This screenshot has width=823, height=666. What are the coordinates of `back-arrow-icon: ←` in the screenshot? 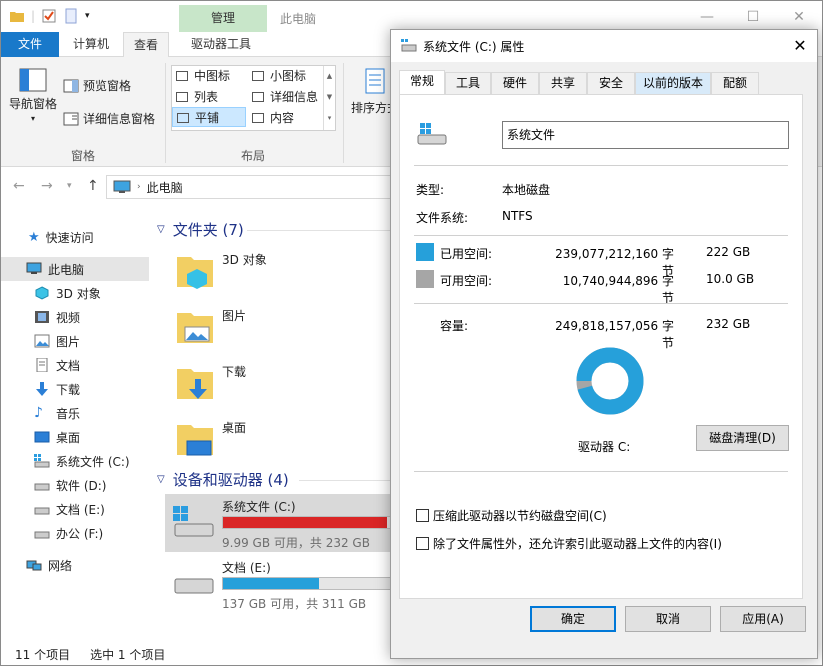 It's located at (19, 186).